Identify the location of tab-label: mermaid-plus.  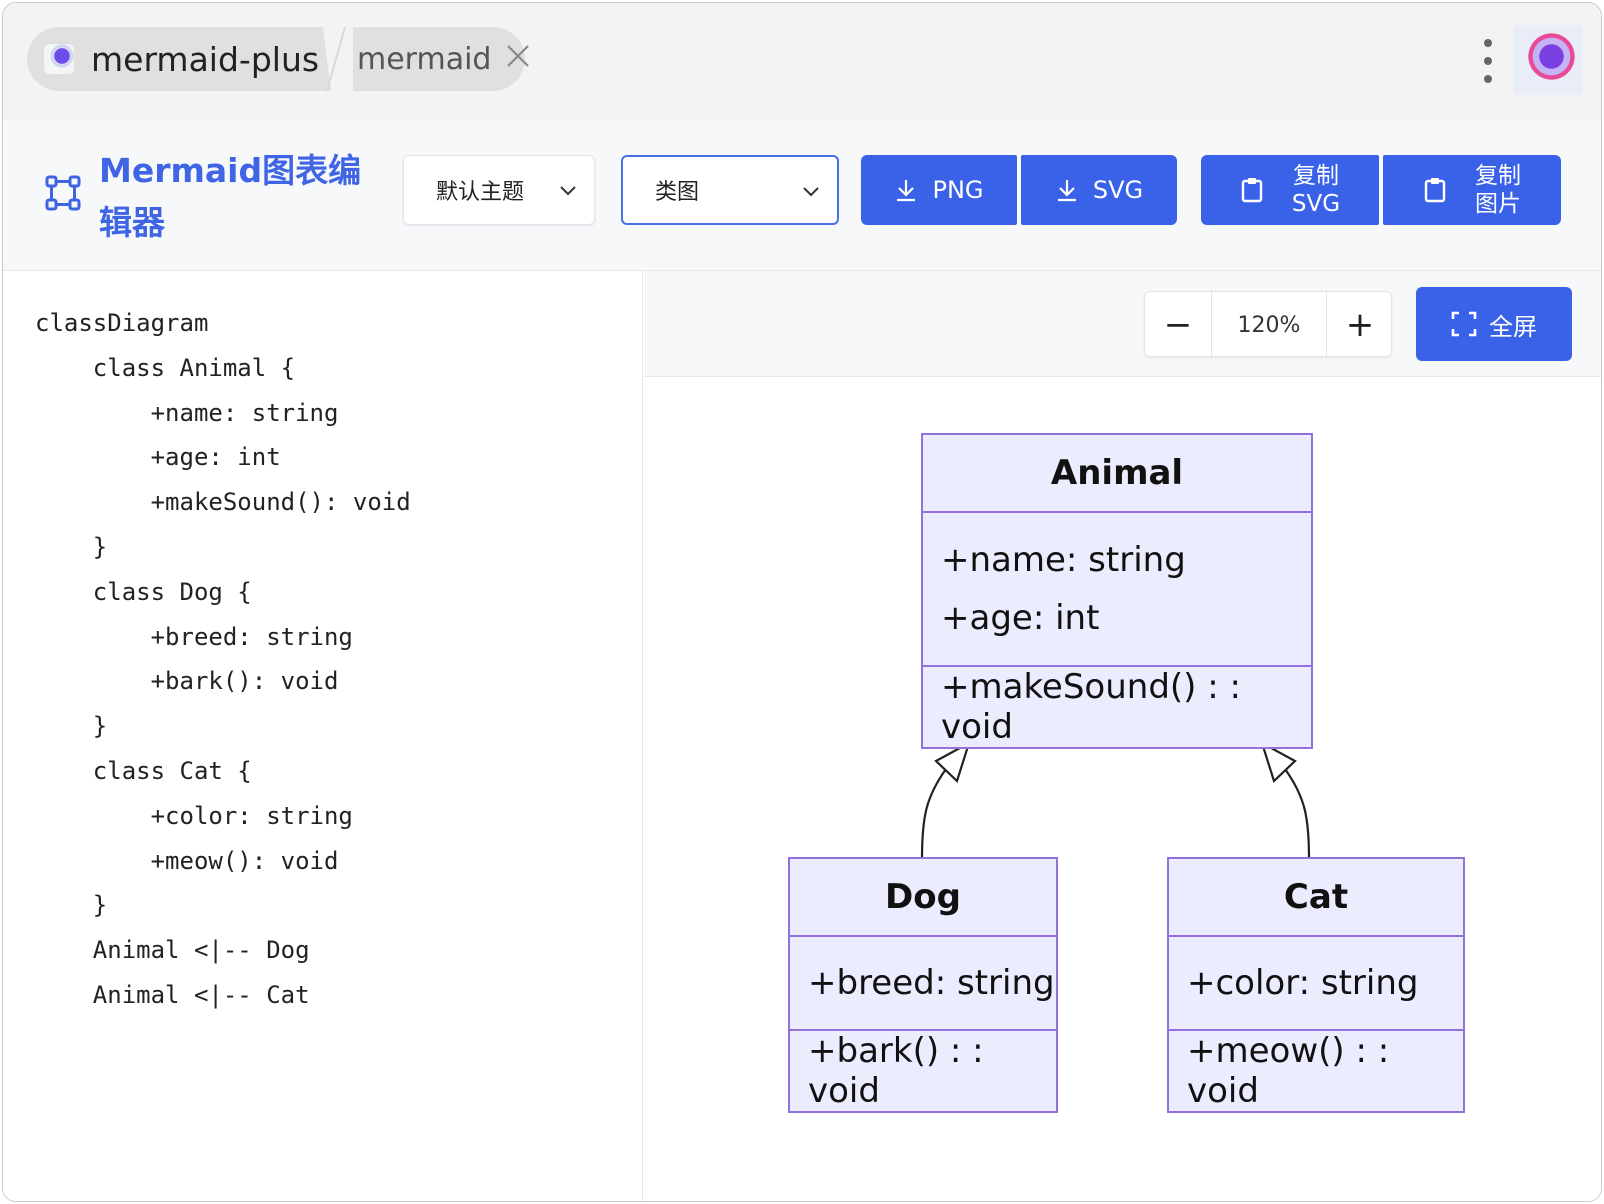
(205, 59).